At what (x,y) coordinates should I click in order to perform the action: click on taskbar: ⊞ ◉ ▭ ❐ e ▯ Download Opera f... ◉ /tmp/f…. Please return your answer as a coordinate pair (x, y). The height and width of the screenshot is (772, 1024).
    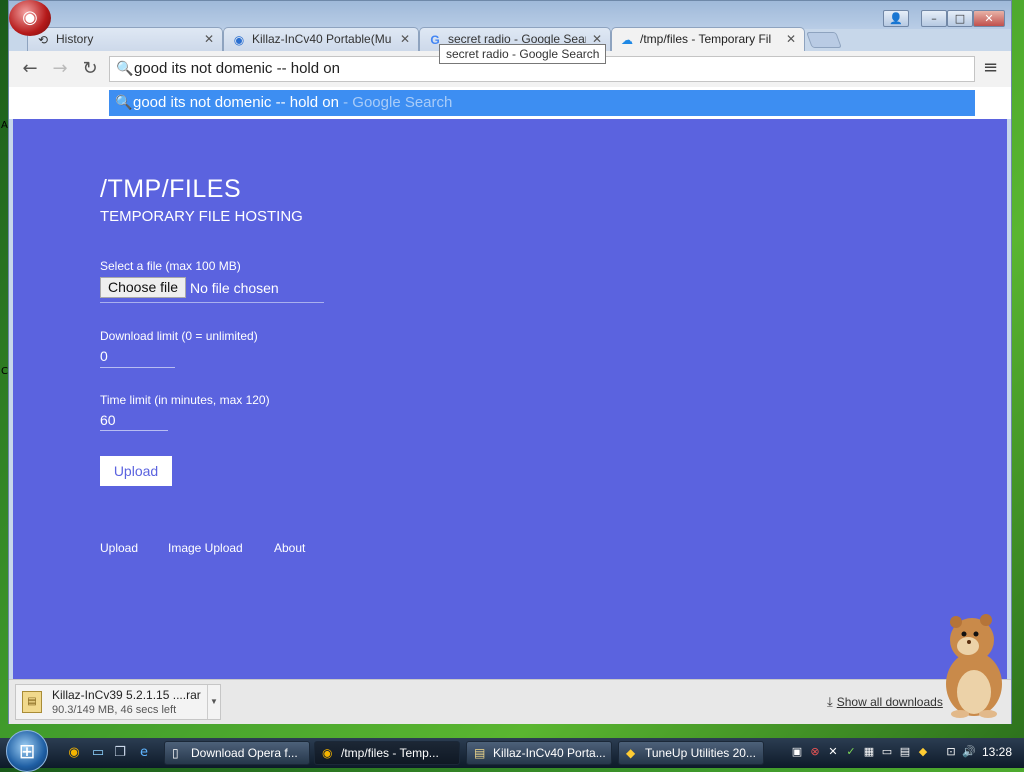
    Looking at the image, I should click on (512, 751).